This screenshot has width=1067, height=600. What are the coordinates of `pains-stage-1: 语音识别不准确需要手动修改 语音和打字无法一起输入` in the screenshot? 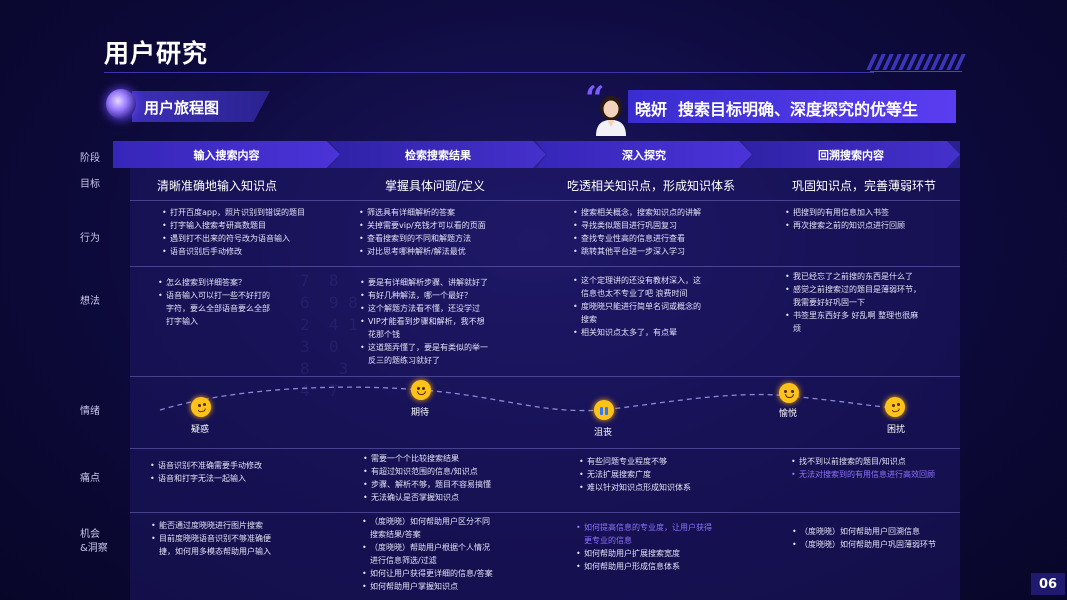 It's located at (230, 472).